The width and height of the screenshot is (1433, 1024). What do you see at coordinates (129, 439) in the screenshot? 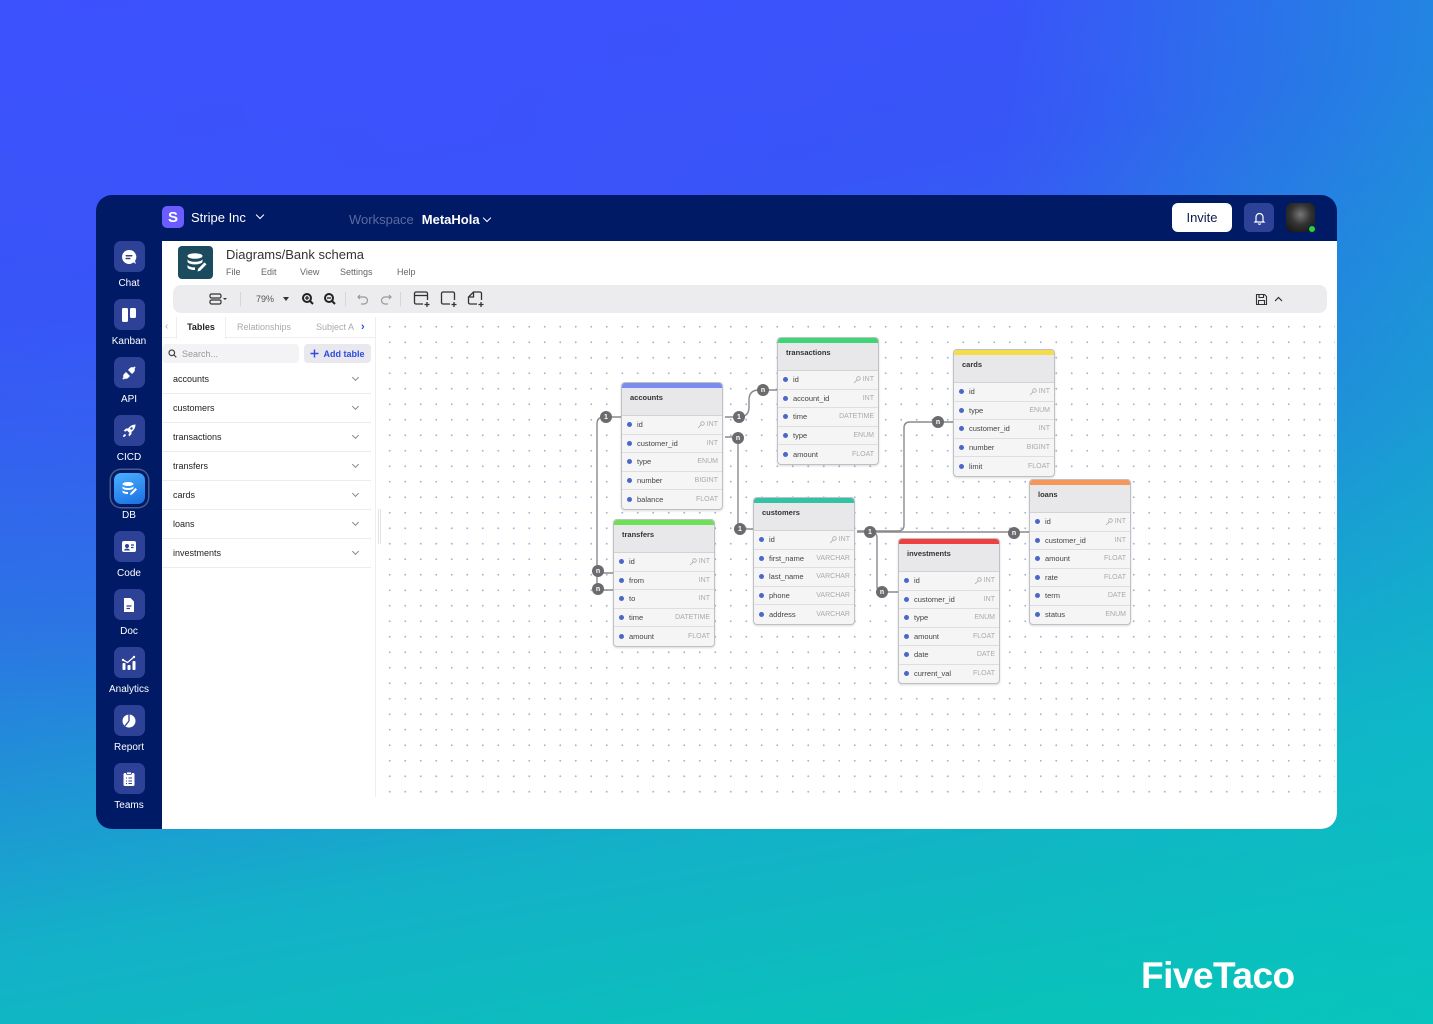
I see `nav-item-cicd: CICD` at bounding box center [129, 439].